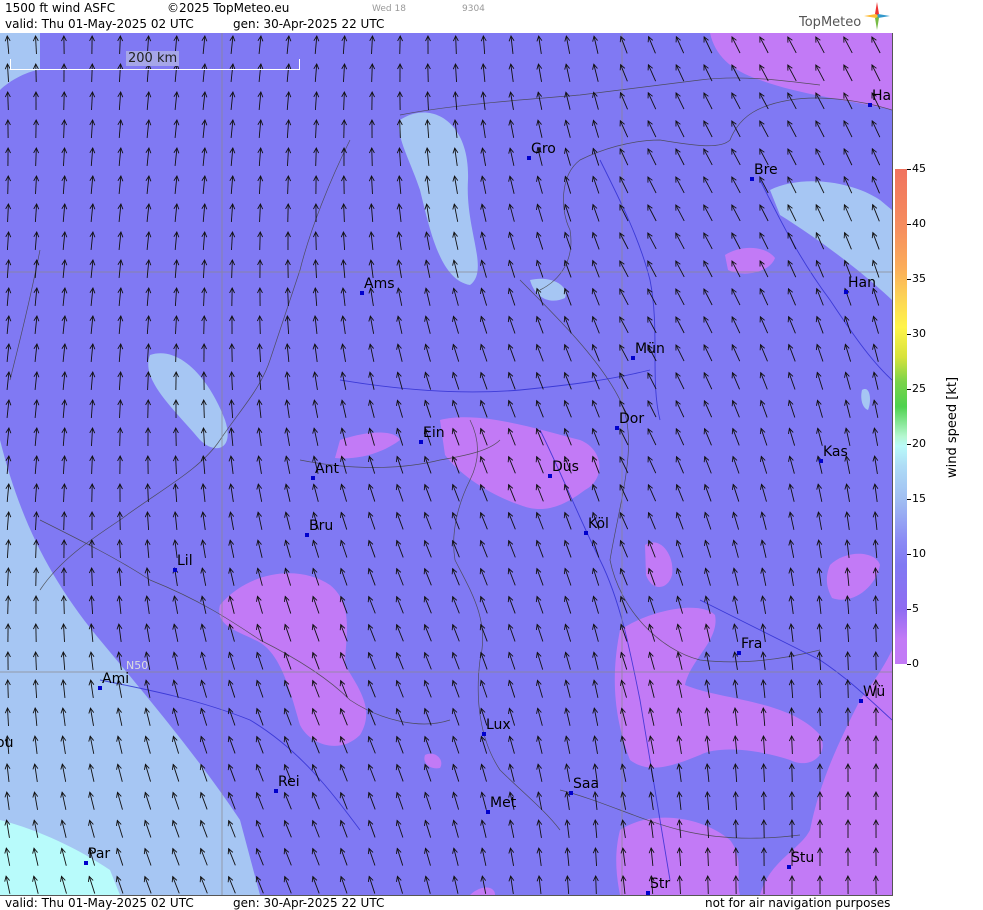 This screenshot has height=910, width=983. What do you see at coordinates (798, 903) in the screenshot?
I see `disclaimer: not for air navigation purposes` at bounding box center [798, 903].